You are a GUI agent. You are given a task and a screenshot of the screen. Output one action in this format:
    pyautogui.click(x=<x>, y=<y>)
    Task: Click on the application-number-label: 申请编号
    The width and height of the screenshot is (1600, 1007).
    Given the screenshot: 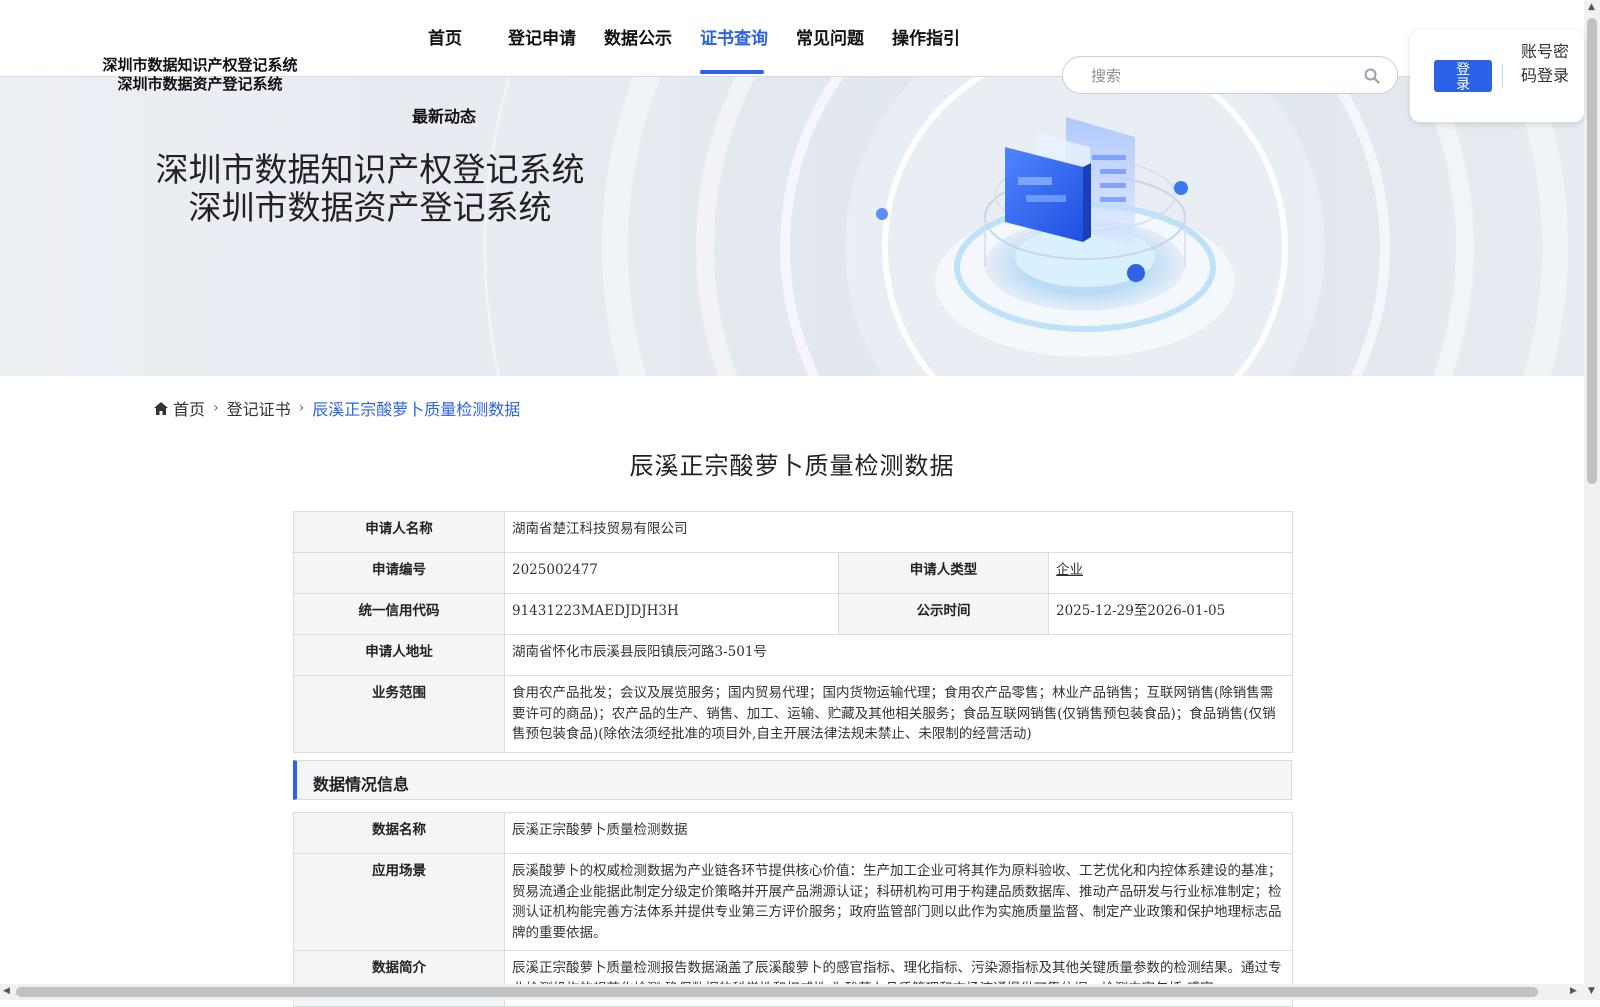 What is the action you would take?
    pyautogui.click(x=399, y=573)
    